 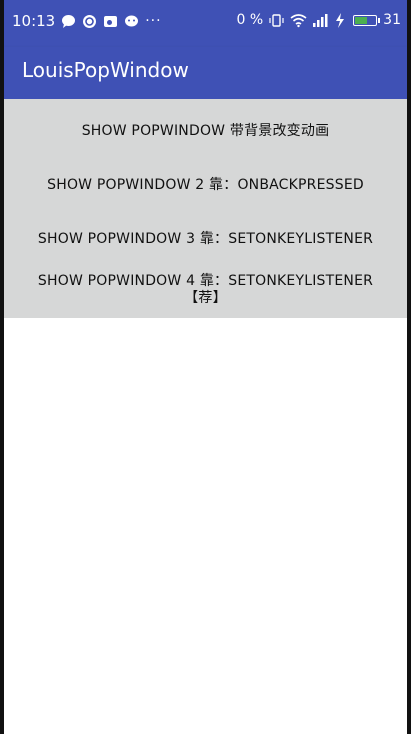 What do you see at coordinates (205, 238) in the screenshot?
I see `show-popwindow-3-button: SHOW POPWINDOW 3 靠：SETONKEYLISTENER` at bounding box center [205, 238].